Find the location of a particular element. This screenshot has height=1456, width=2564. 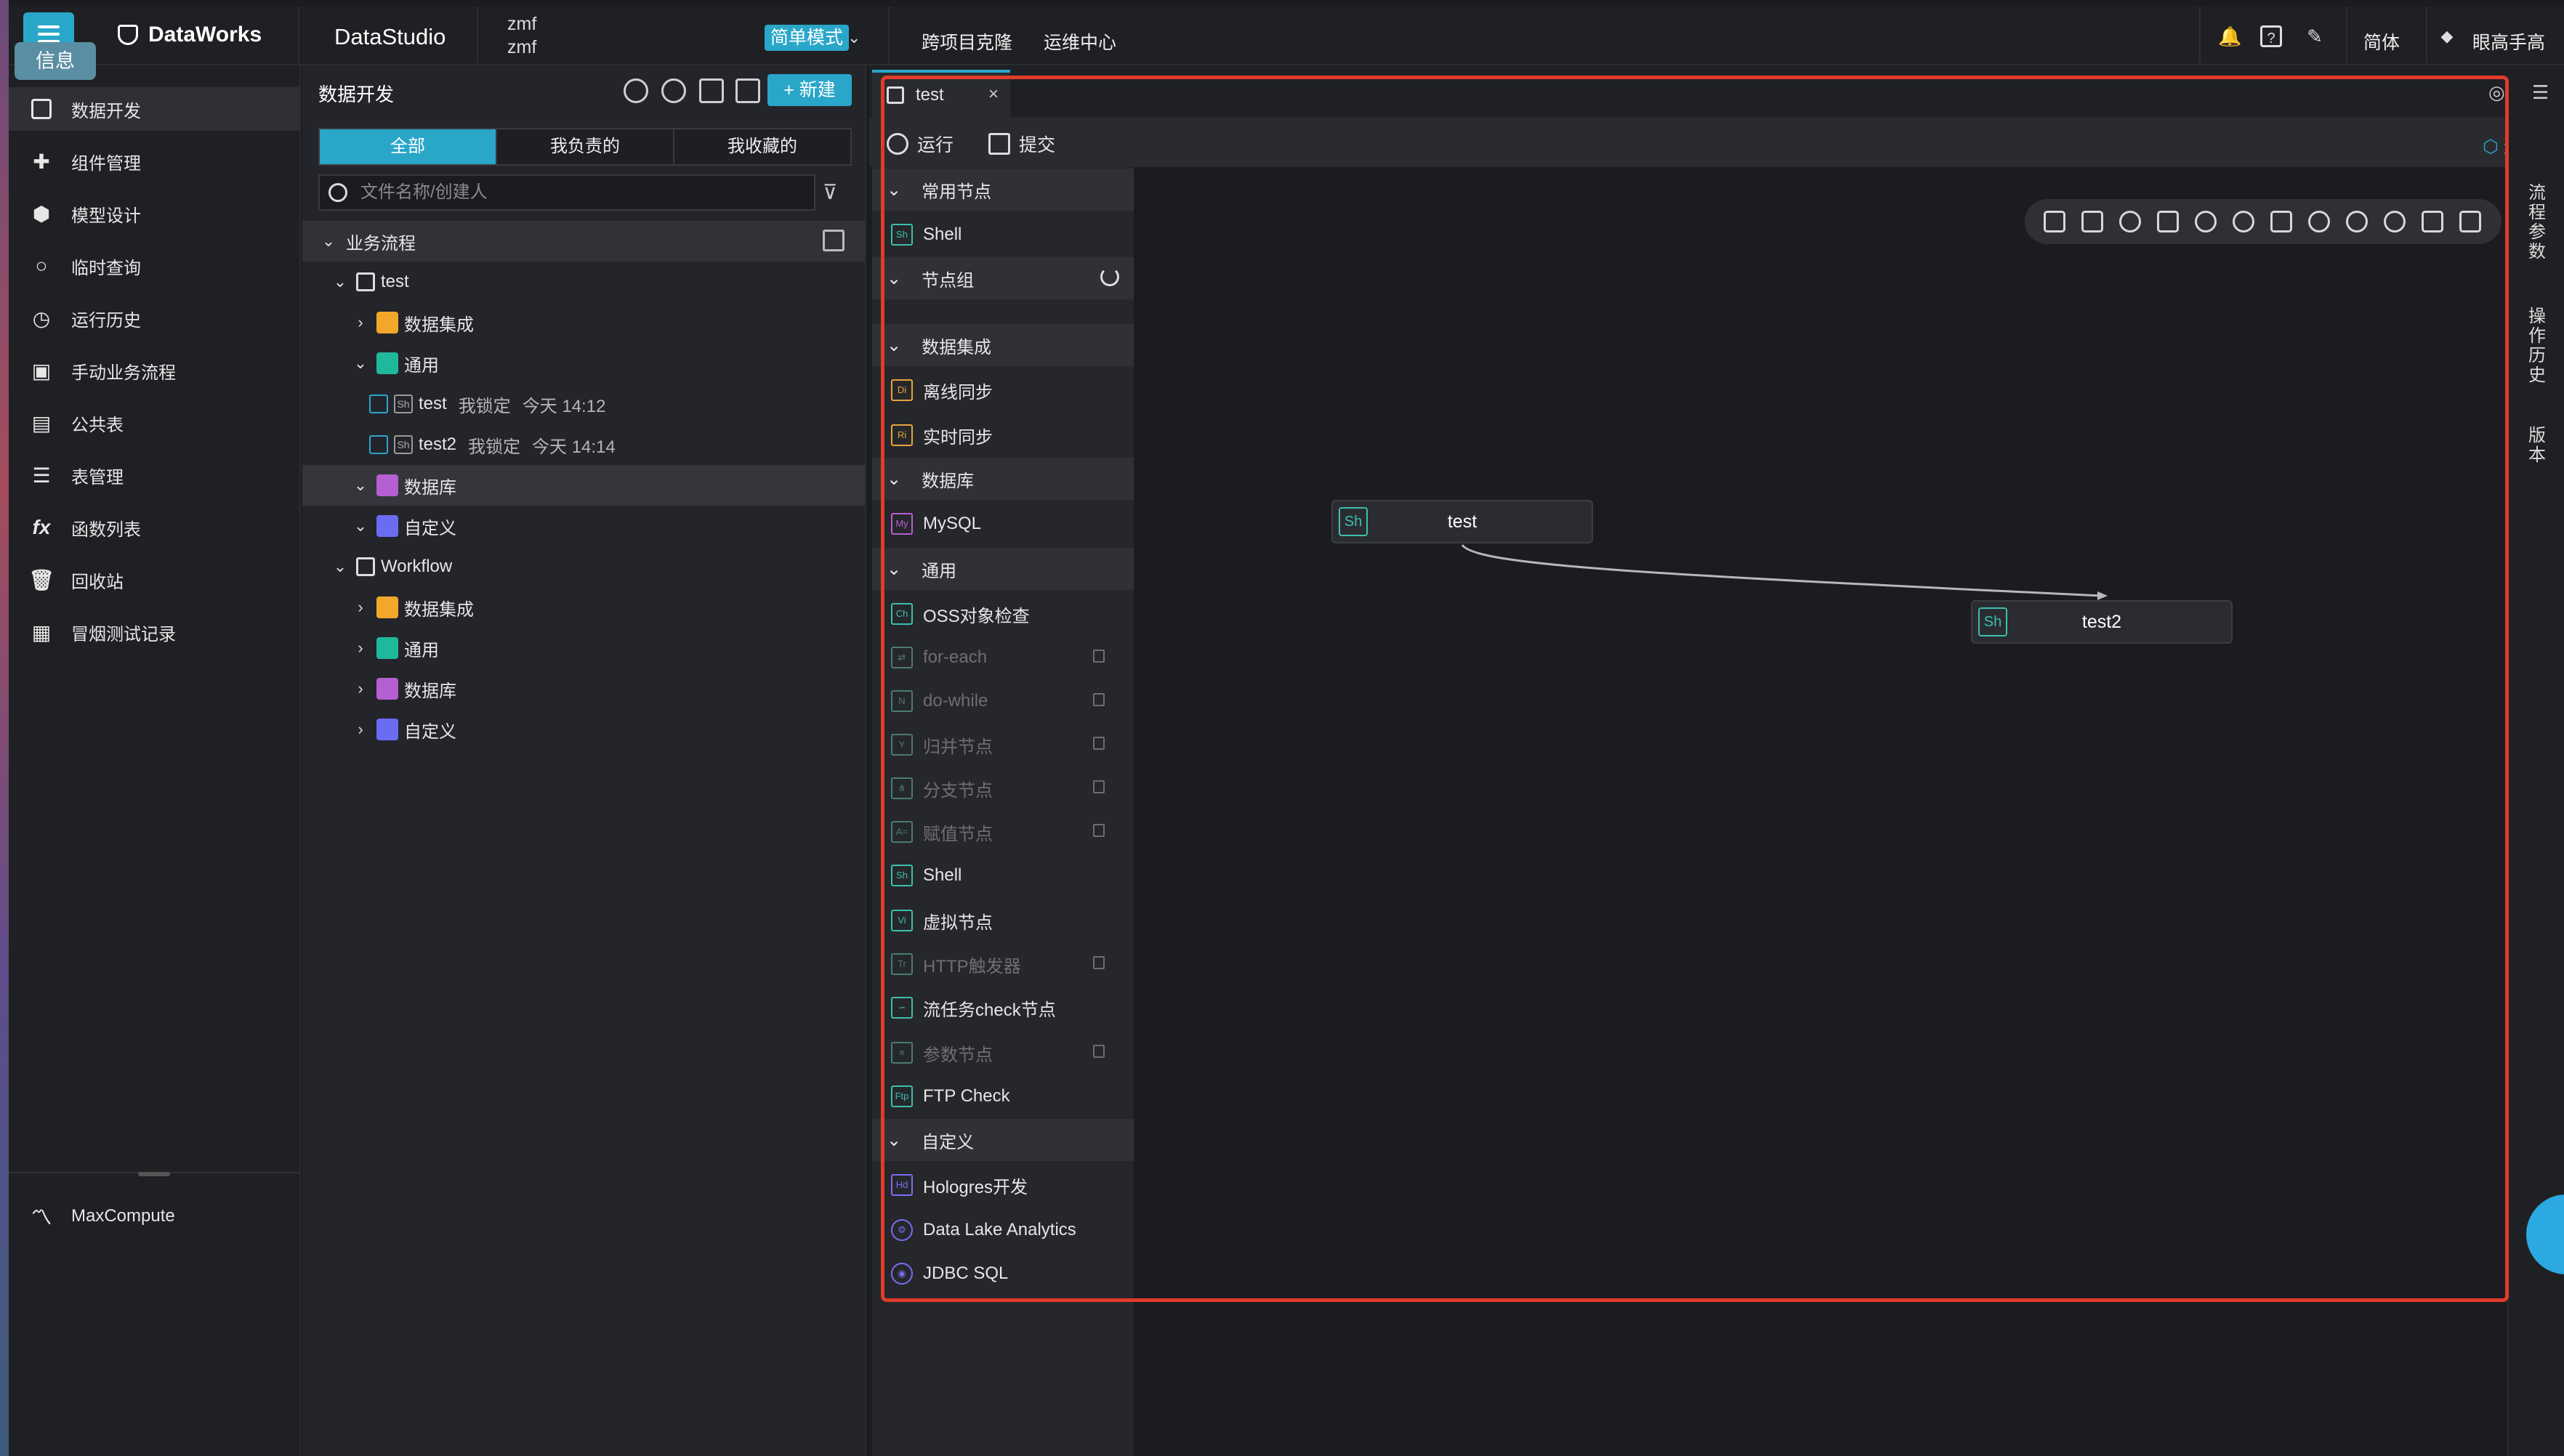

flow-icon is located at coordinates (365, 281).